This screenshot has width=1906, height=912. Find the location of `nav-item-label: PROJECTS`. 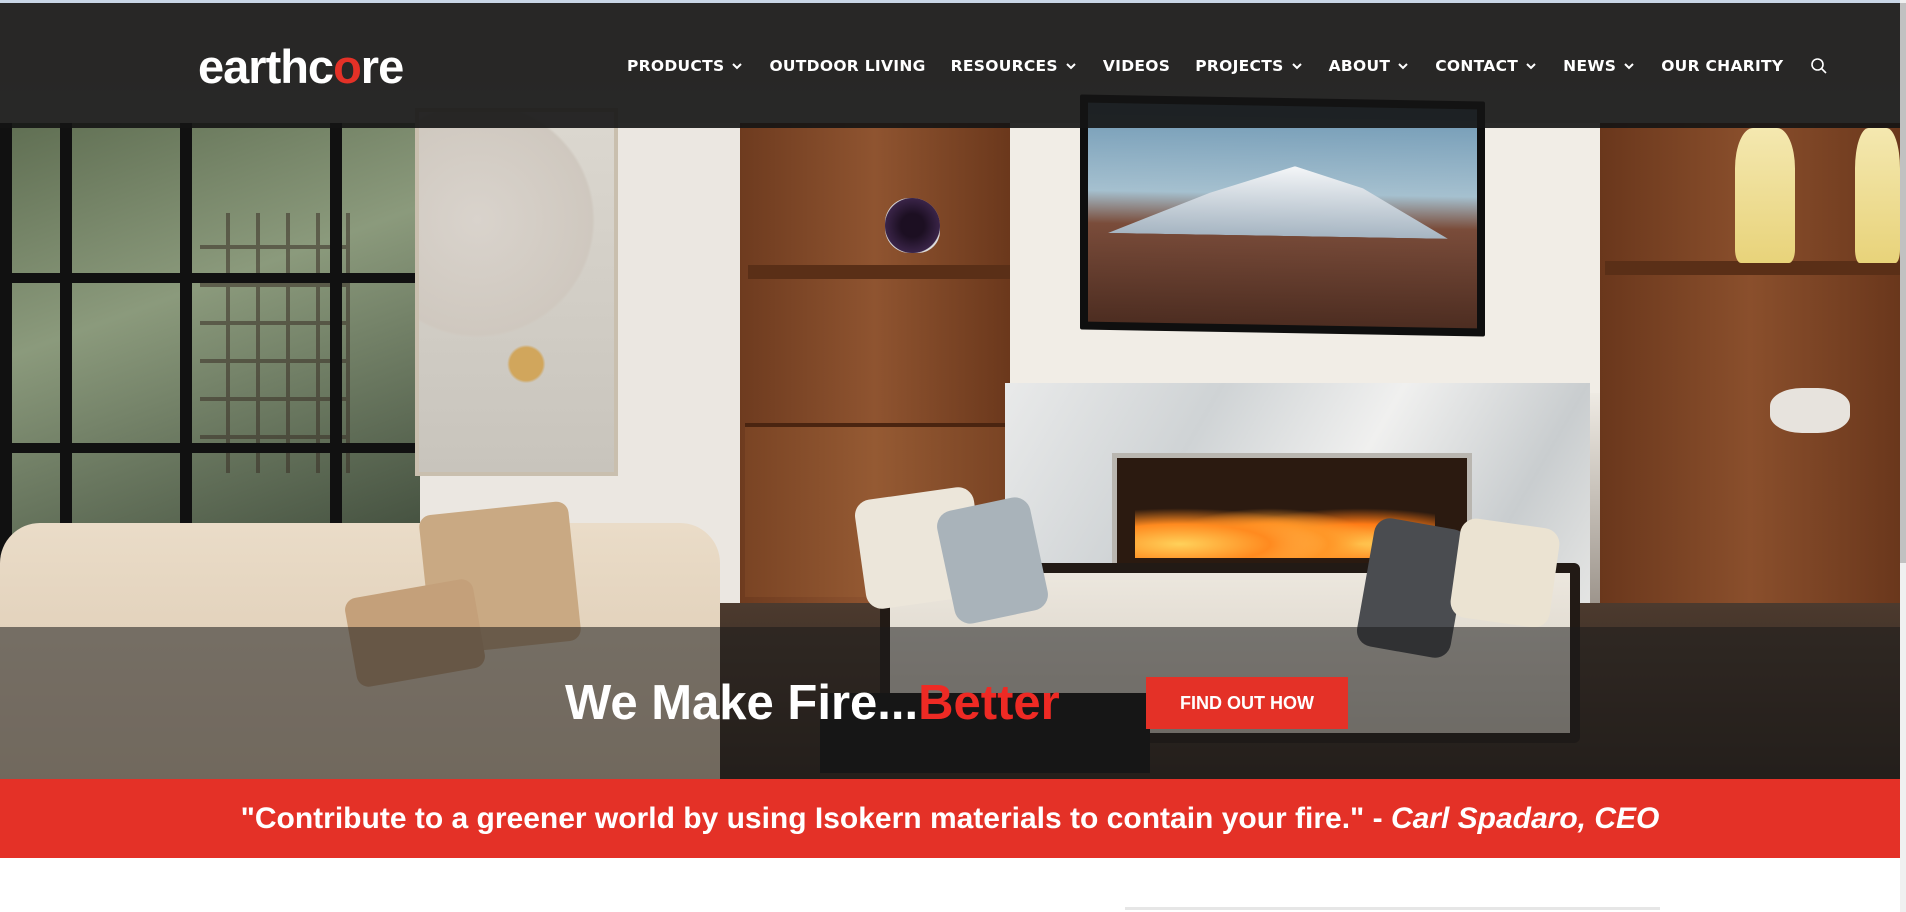

nav-item-label: PROJECTS is located at coordinates (1239, 66).